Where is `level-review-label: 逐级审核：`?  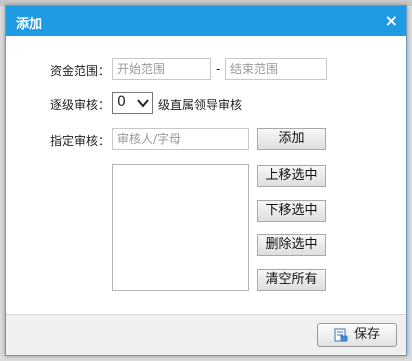 level-review-label: 逐级审核： is located at coordinates (80, 105).